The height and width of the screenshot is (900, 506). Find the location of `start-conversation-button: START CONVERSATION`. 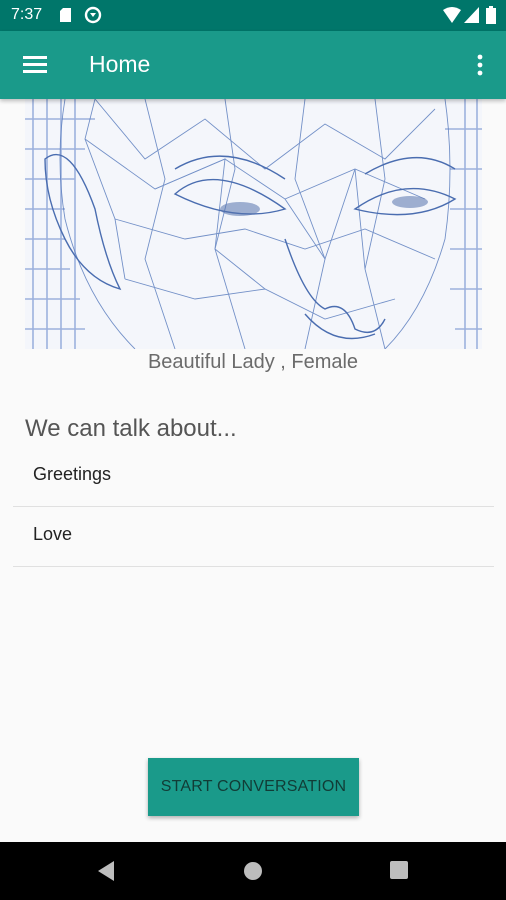

start-conversation-button: START CONVERSATION is located at coordinates (253, 787).